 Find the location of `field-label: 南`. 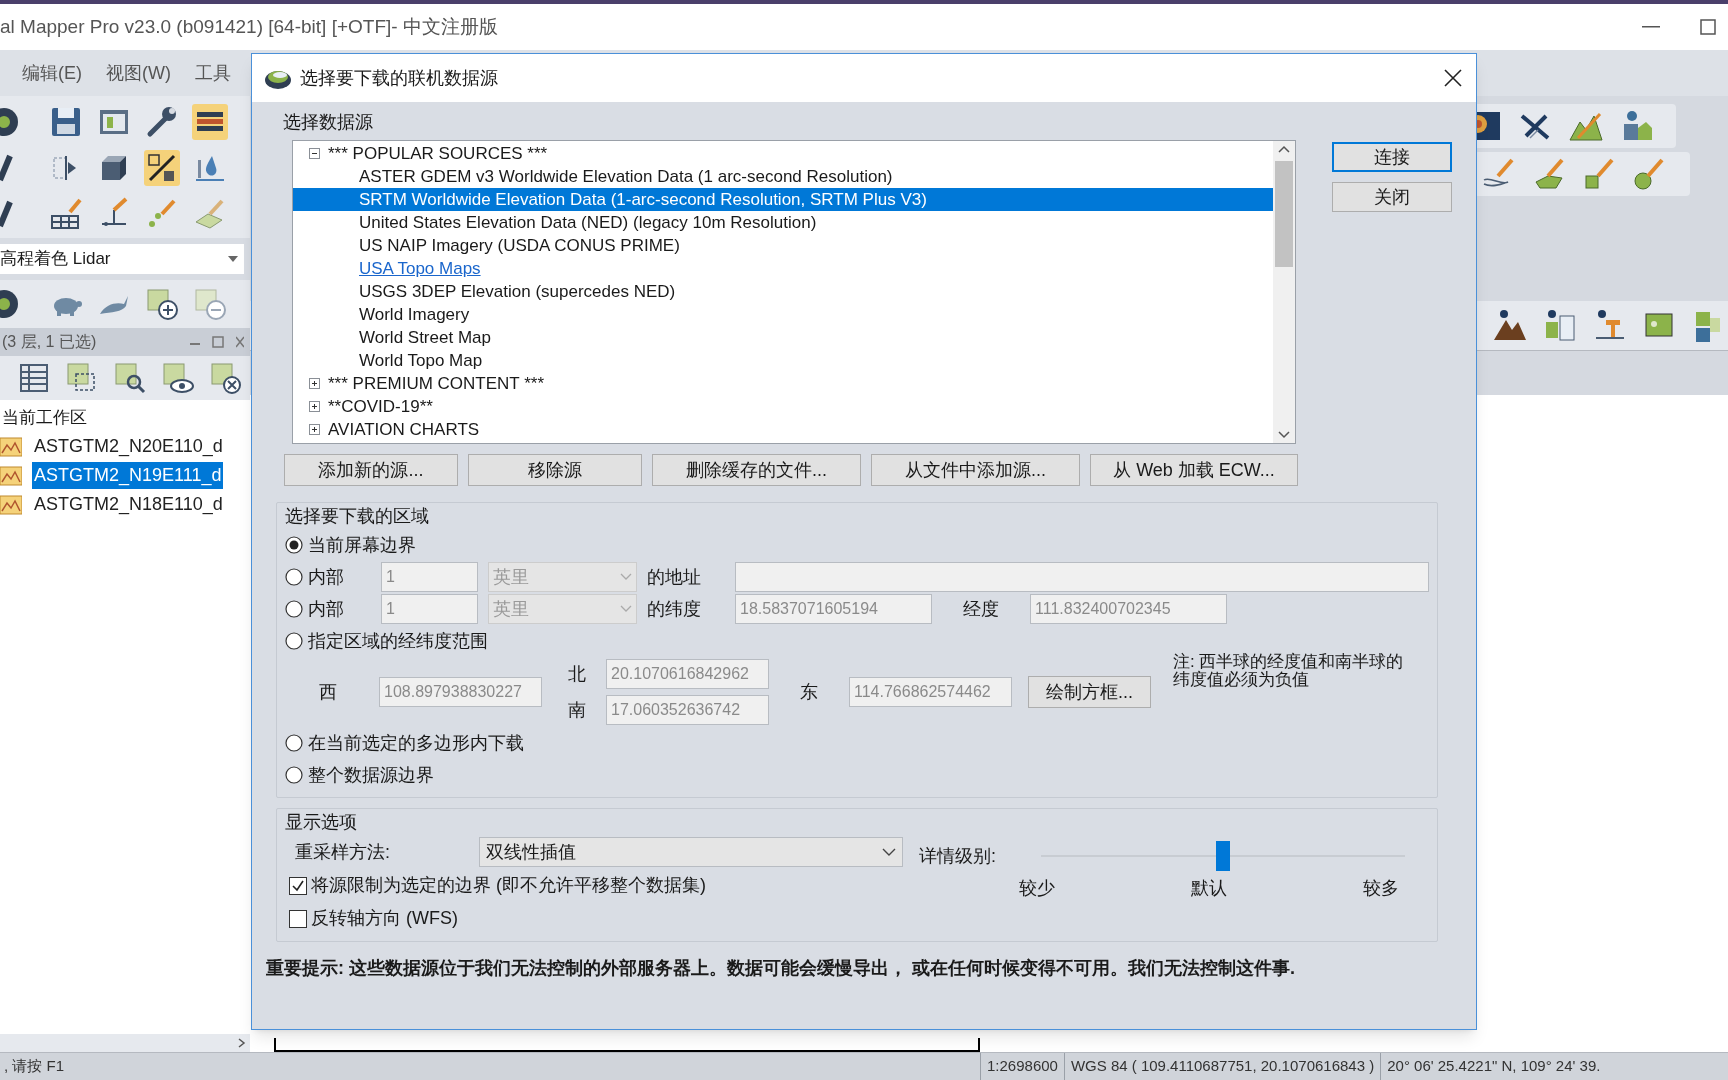

field-label: 南 is located at coordinates (577, 710).